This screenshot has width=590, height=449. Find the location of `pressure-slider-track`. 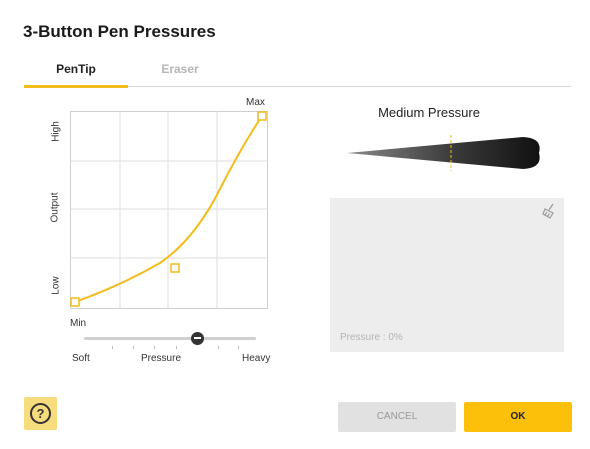

pressure-slider-track is located at coordinates (170, 338).